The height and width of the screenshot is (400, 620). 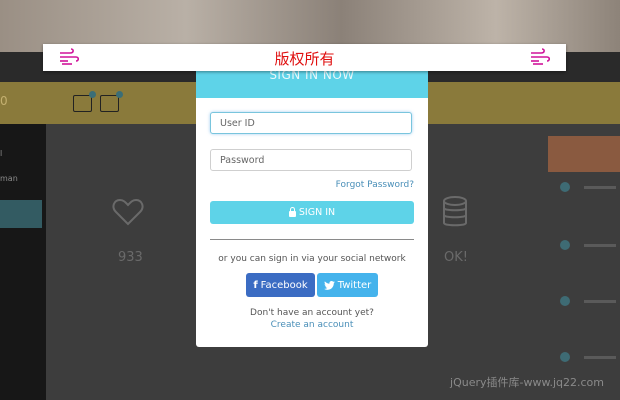 What do you see at coordinates (354, 285) in the screenshot?
I see `twitter-label: Twitter` at bounding box center [354, 285].